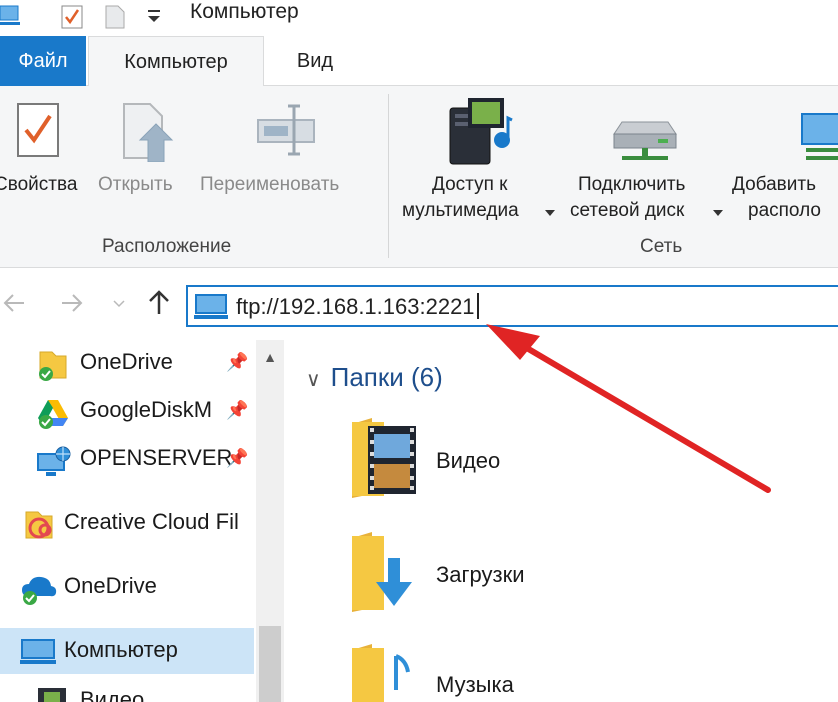 This screenshot has width=838, height=702. Describe the element at coordinates (627, 210) in the screenshot. I see `map-network-drive-label-line2: сетевой диск` at that location.